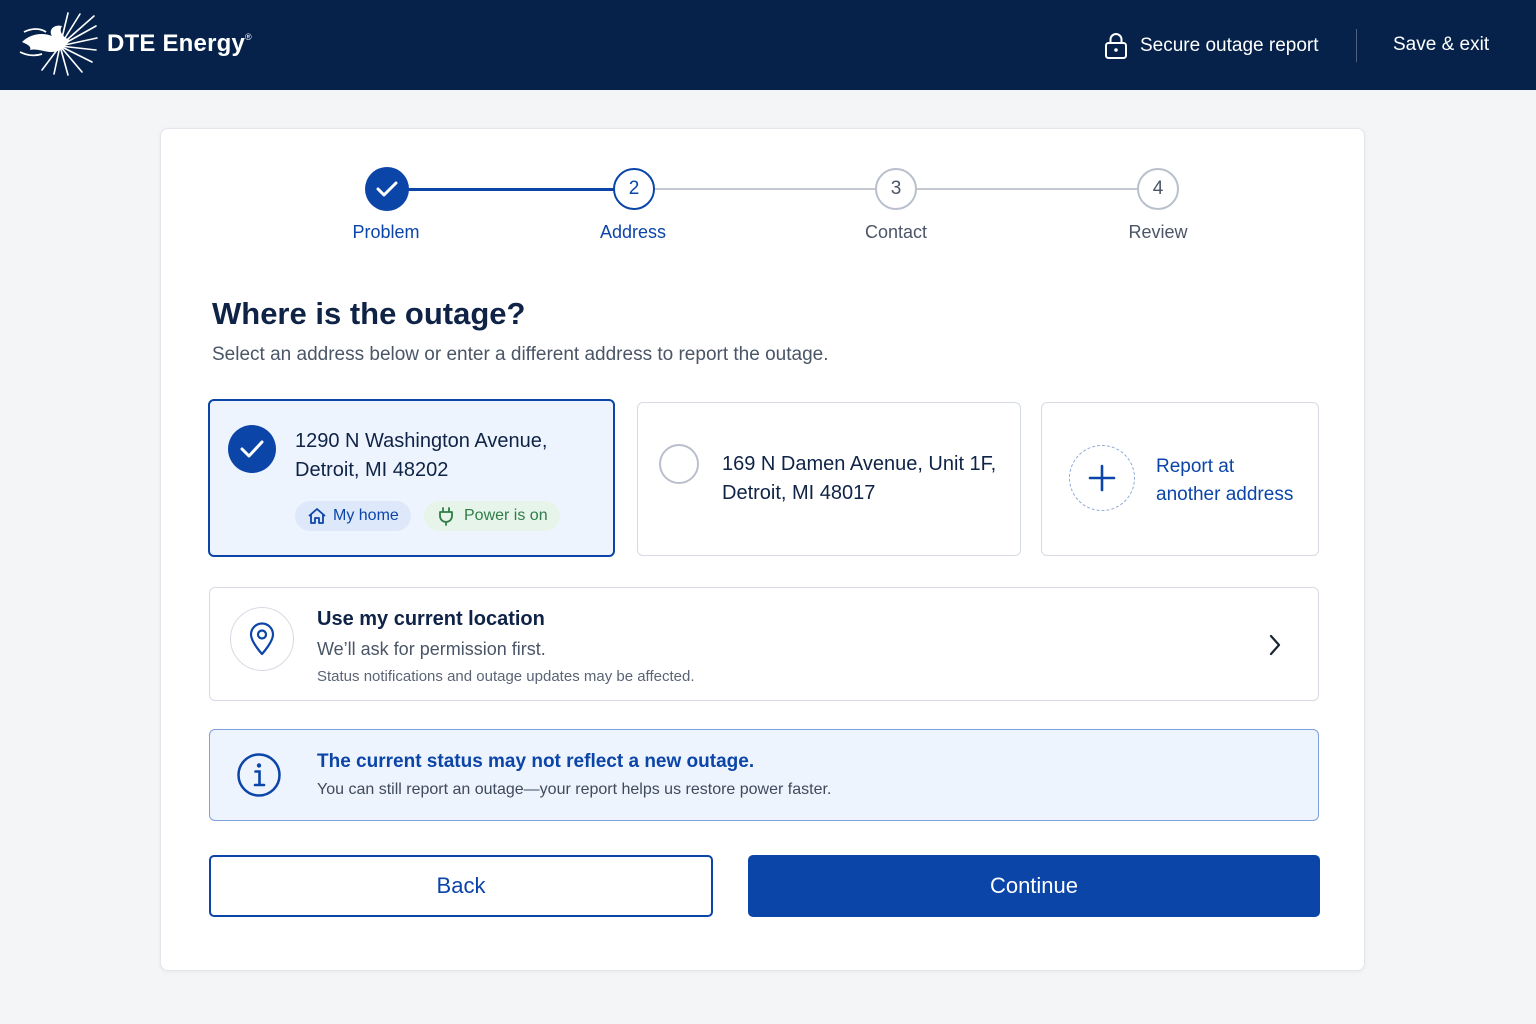  I want to click on report-another-line2: another address, so click(1225, 494).